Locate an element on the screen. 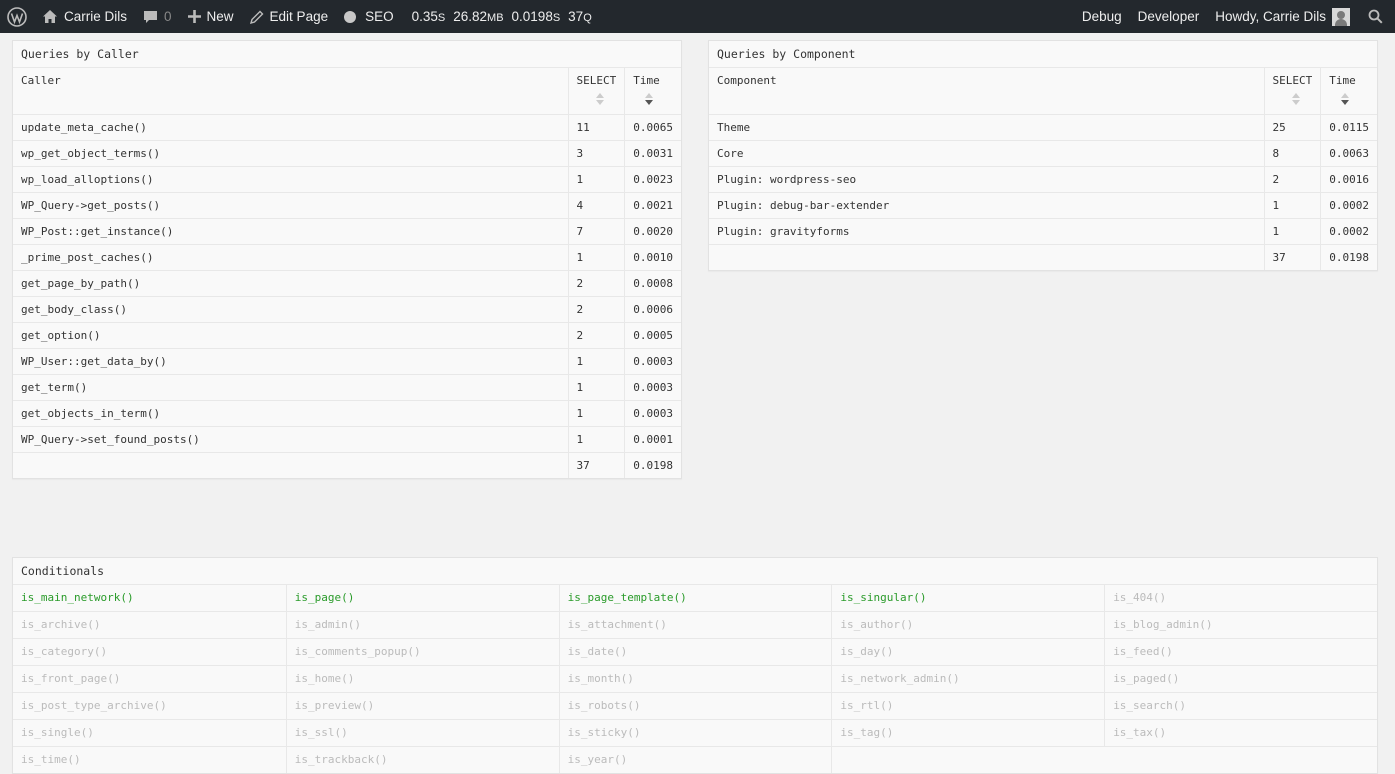 The width and height of the screenshot is (1395, 774). name-cell: get_option() is located at coordinates (290, 335).